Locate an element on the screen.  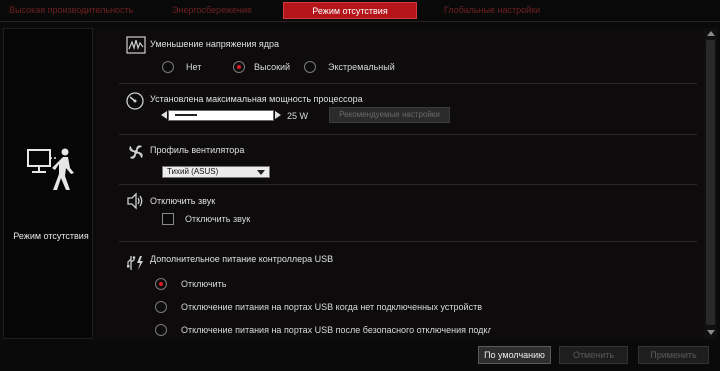
vertical-scrollbar is located at coordinates (710, 183).